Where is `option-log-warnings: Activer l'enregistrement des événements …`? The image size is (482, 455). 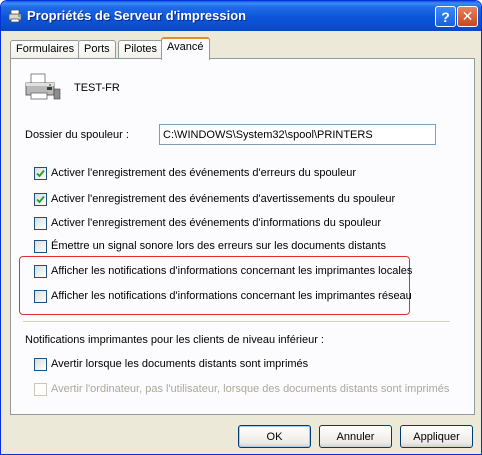
option-log-warnings: Activer l'enregistrement des événements … is located at coordinates (214, 199).